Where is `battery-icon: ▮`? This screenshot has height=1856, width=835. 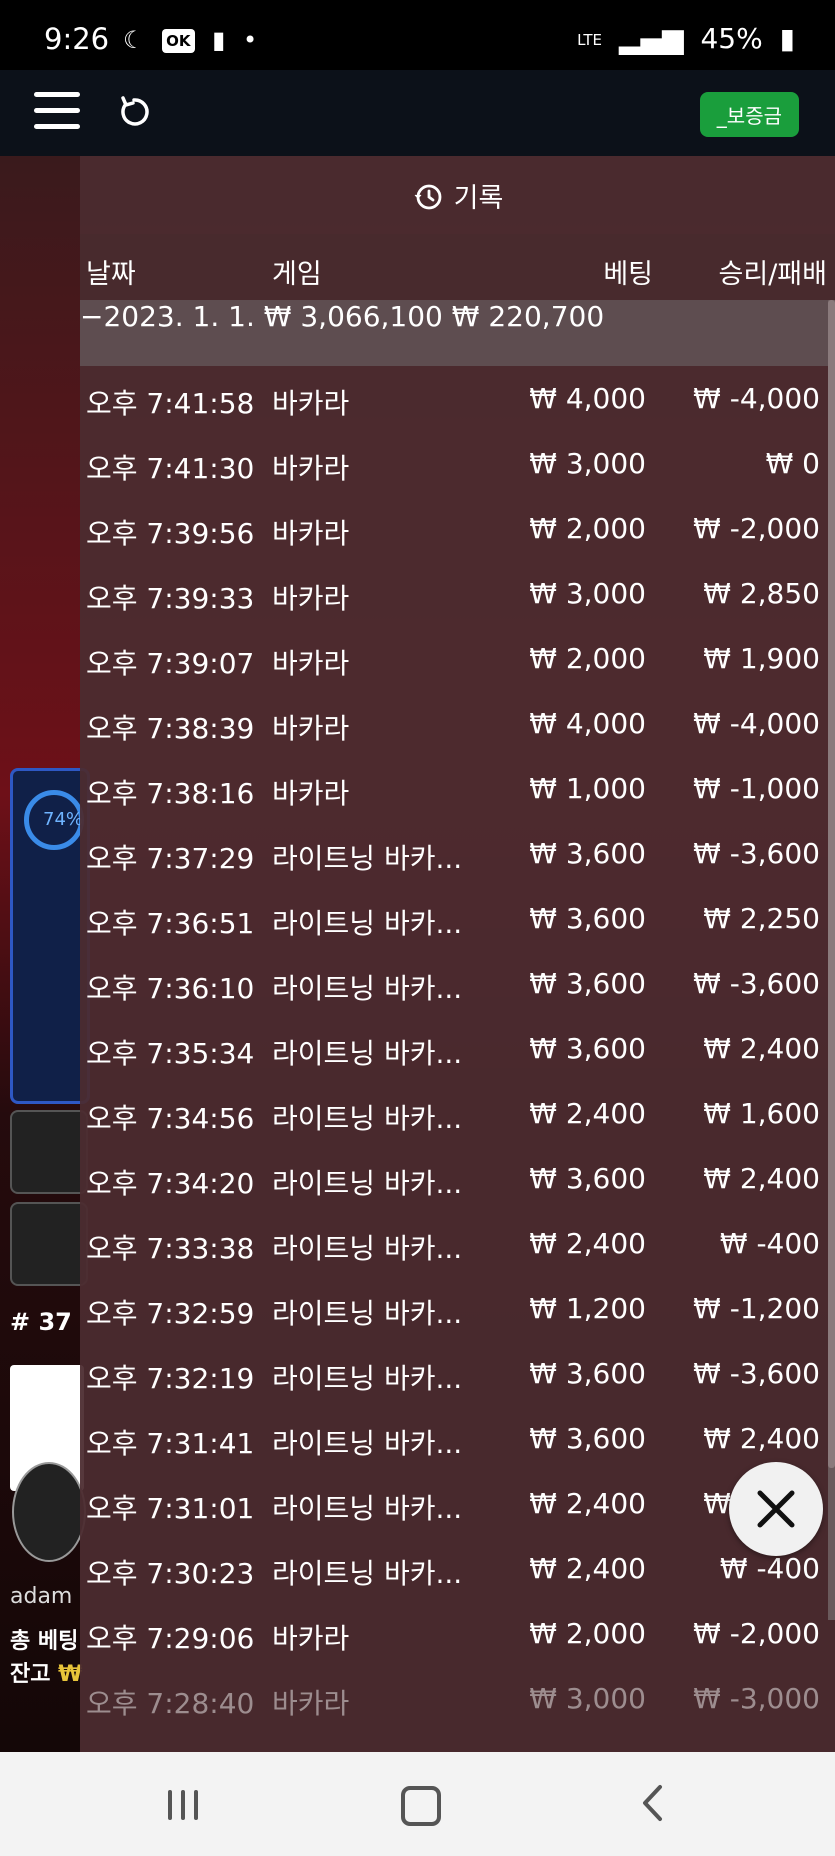
battery-icon: ▮ is located at coordinates (787, 38).